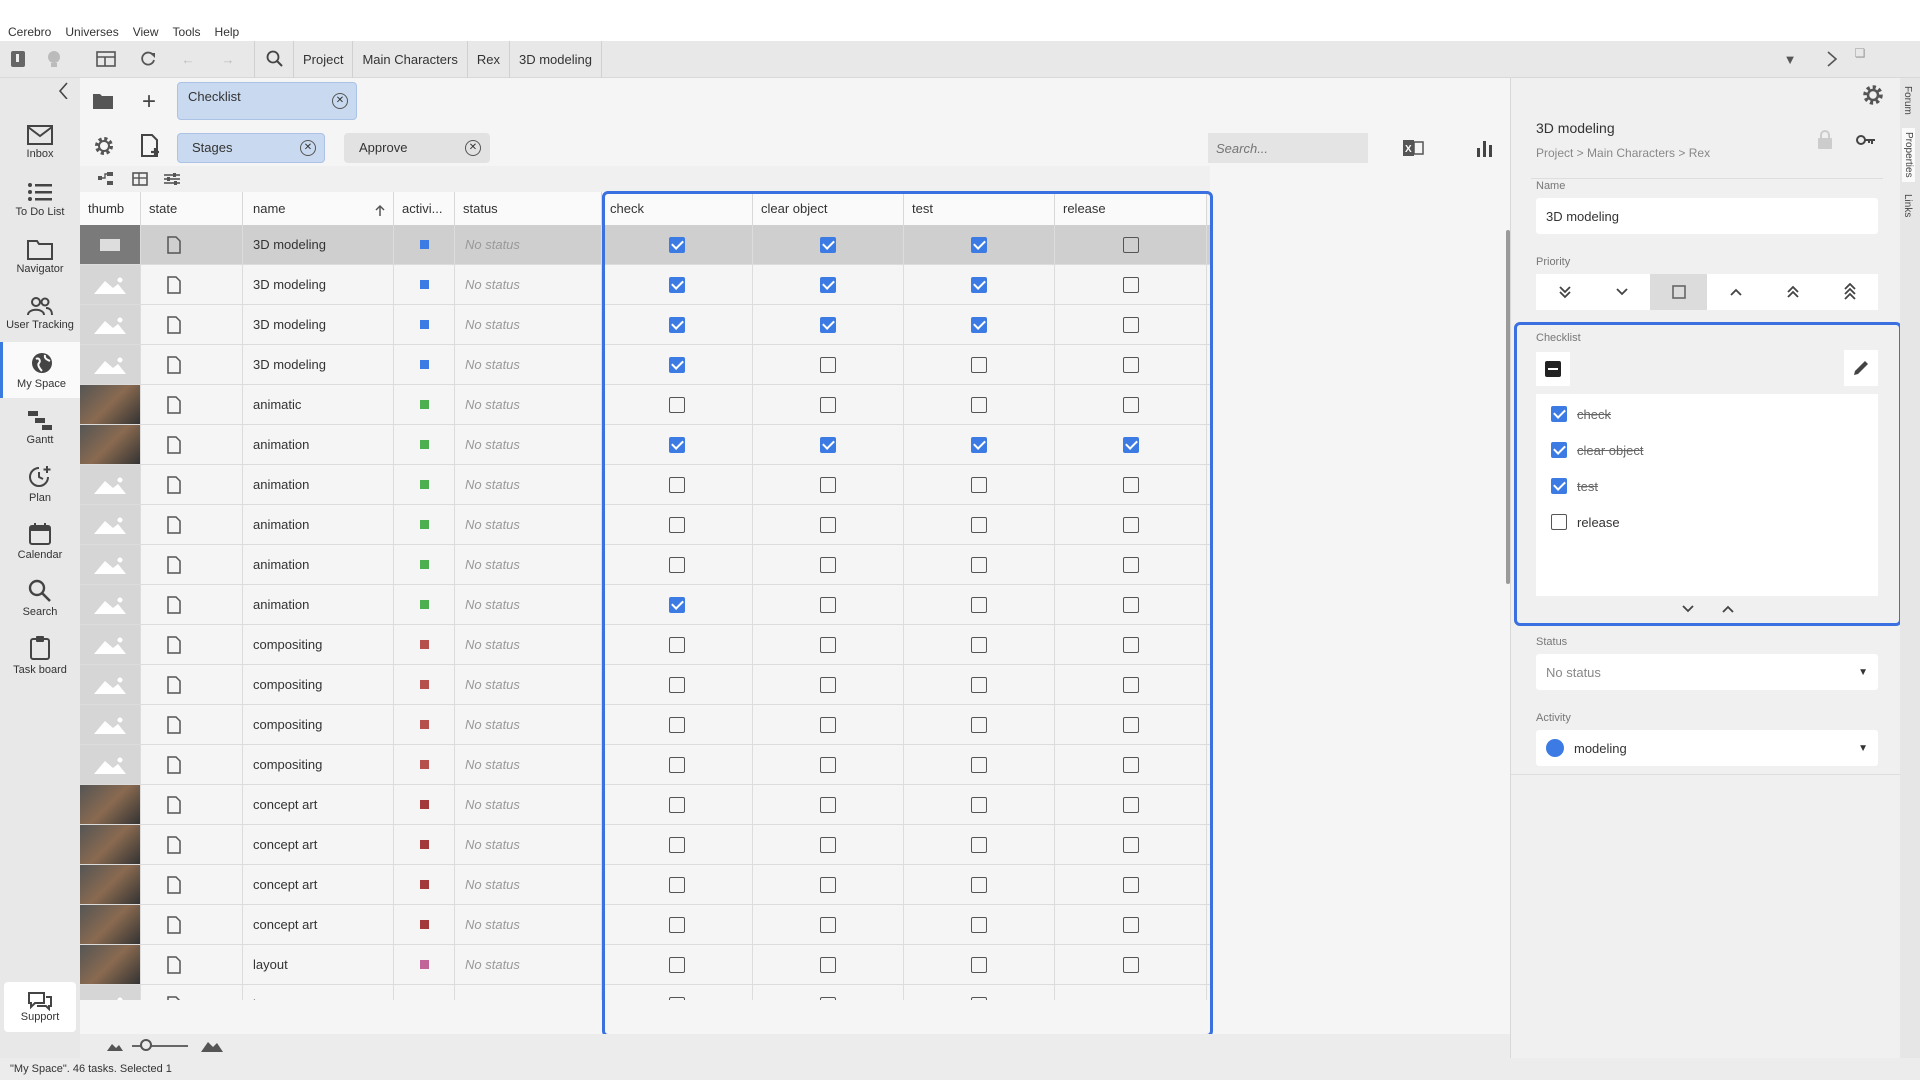 This screenshot has height=1080, width=1920. What do you see at coordinates (645, 765) in the screenshot?
I see `table-row: compositing No status` at bounding box center [645, 765].